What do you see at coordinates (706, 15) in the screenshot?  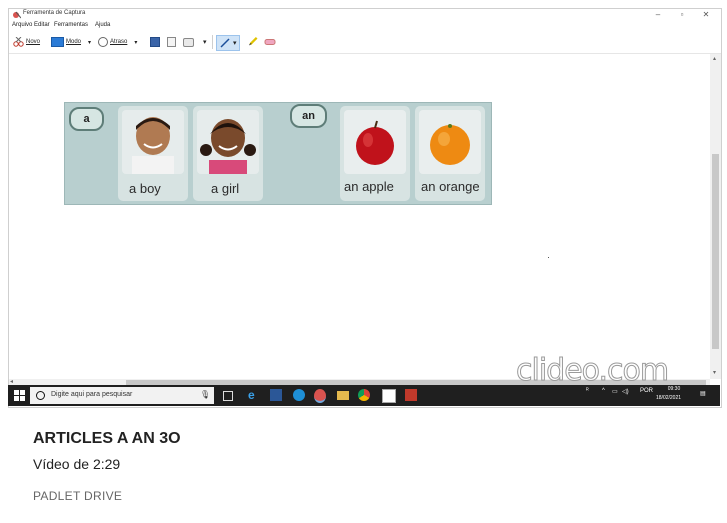 I see `close-button: ✕` at bounding box center [706, 15].